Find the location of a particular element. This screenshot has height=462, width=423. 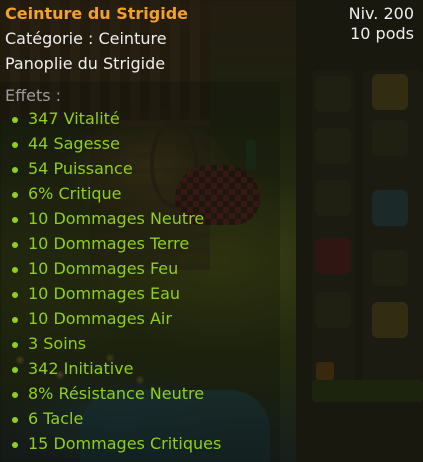

effect-item: 10 Dommages Eau is located at coordinates (116, 296).